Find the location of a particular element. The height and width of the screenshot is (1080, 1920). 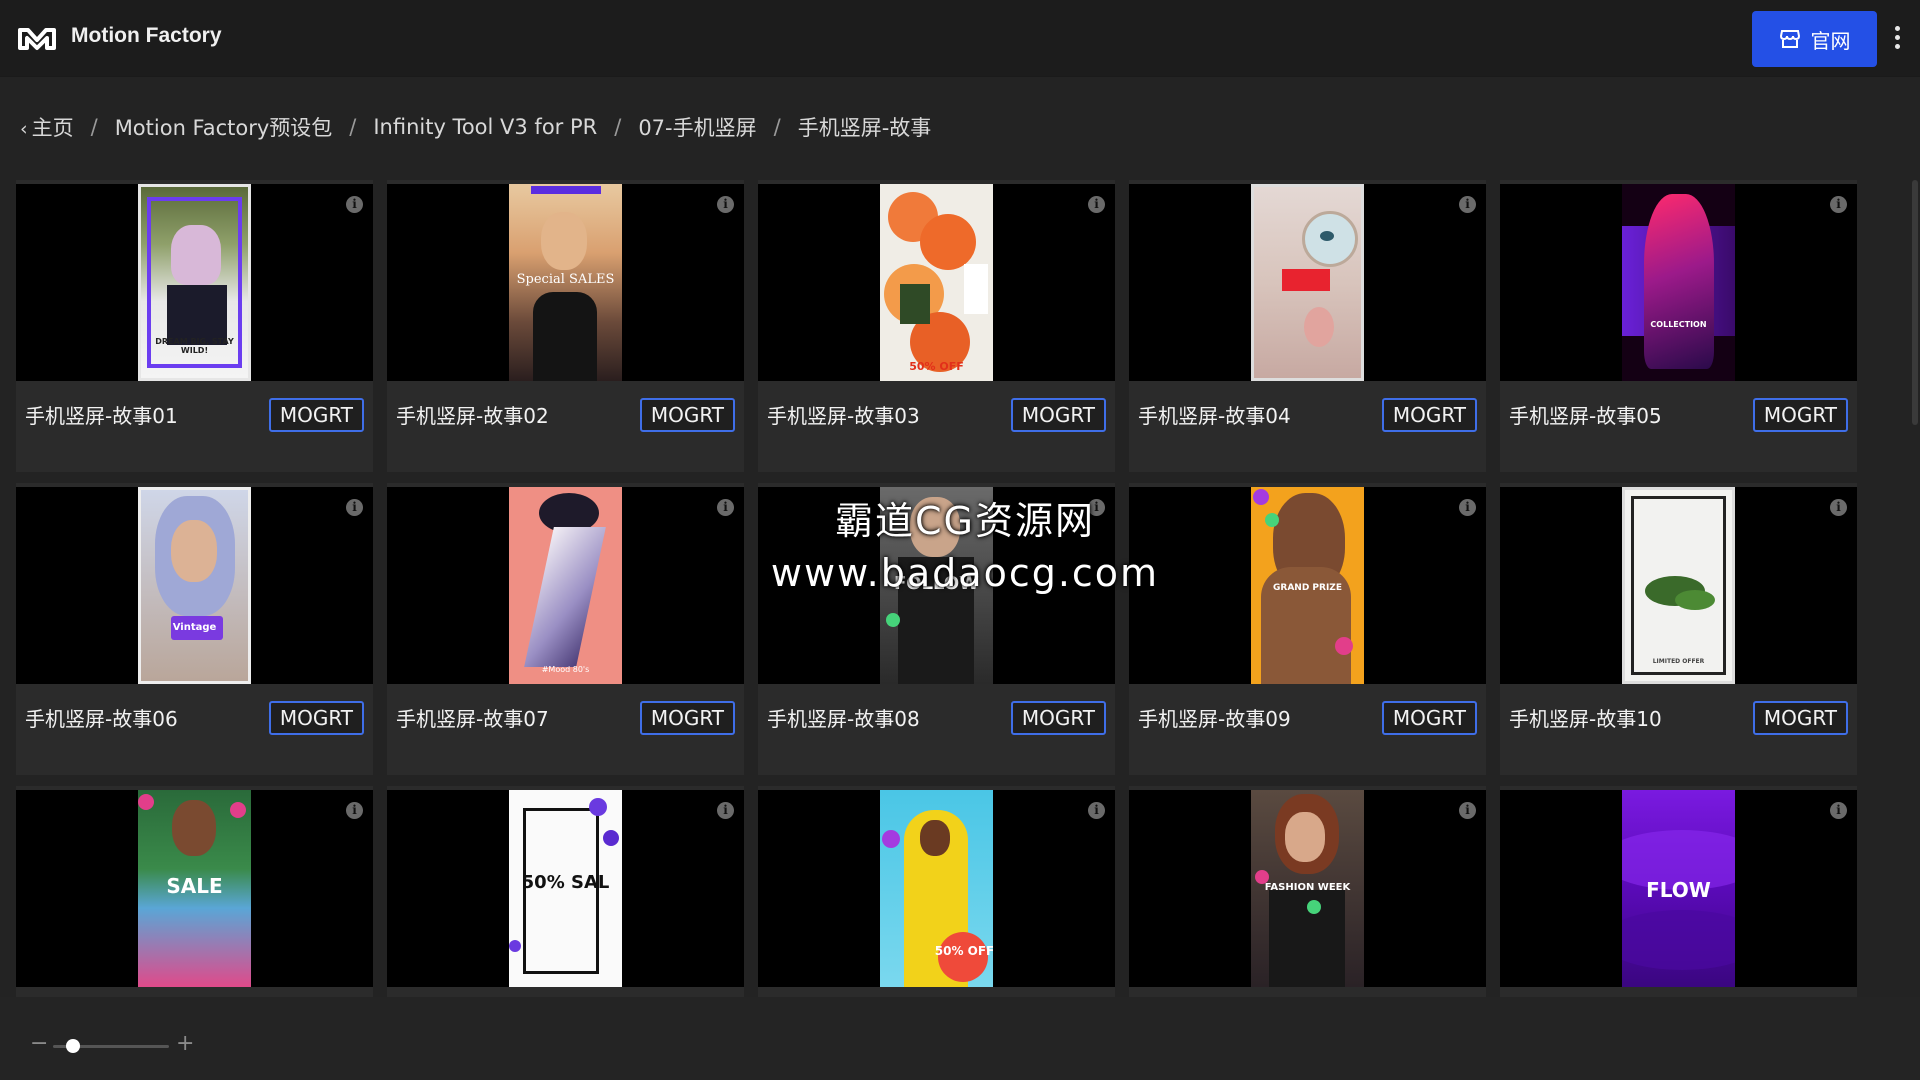

poster-text: SALE is located at coordinates (194, 886).